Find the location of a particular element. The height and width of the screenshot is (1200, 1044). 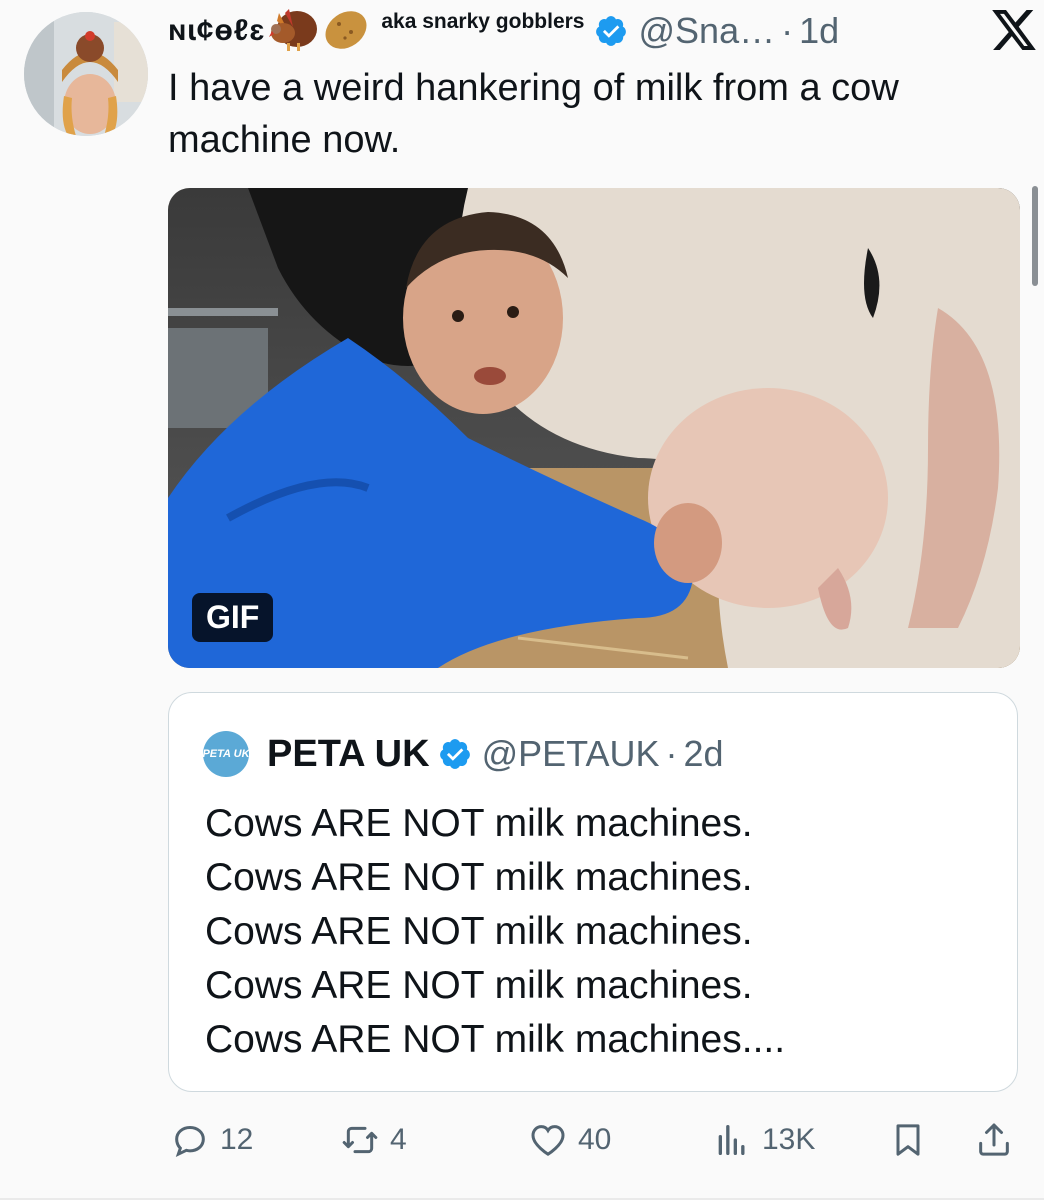

views-count: 13K is located at coordinates (789, 1139).